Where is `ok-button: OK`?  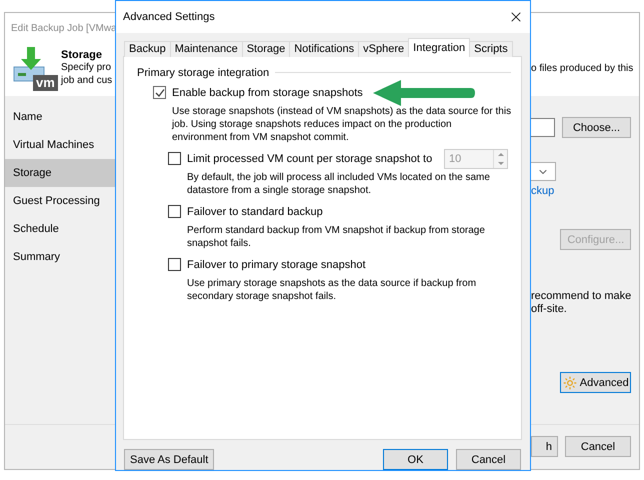 ok-button: OK is located at coordinates (415, 459).